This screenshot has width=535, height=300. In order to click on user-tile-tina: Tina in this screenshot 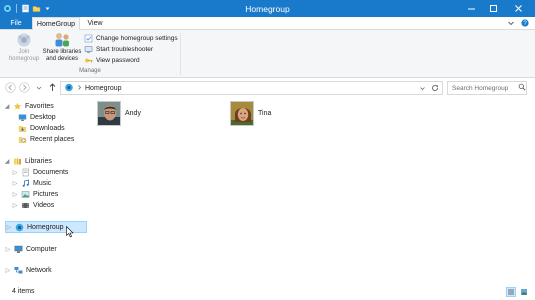, I will do `click(250, 113)`.